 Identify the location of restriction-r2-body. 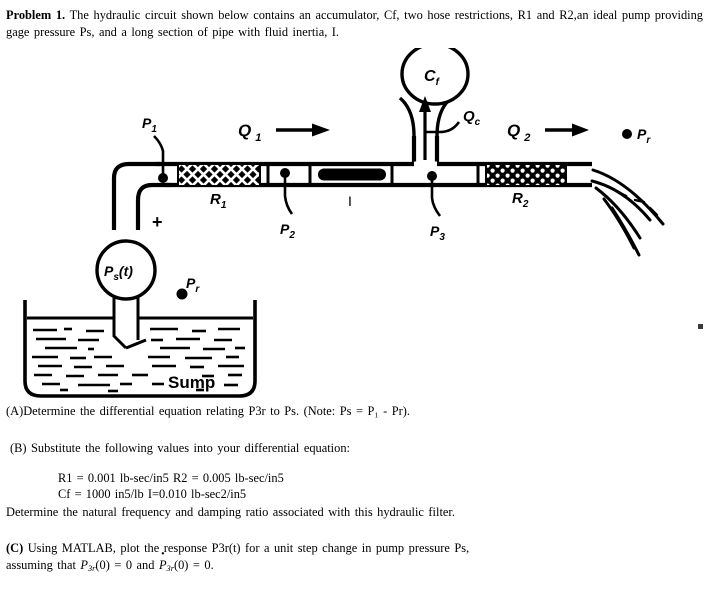
(526, 175).